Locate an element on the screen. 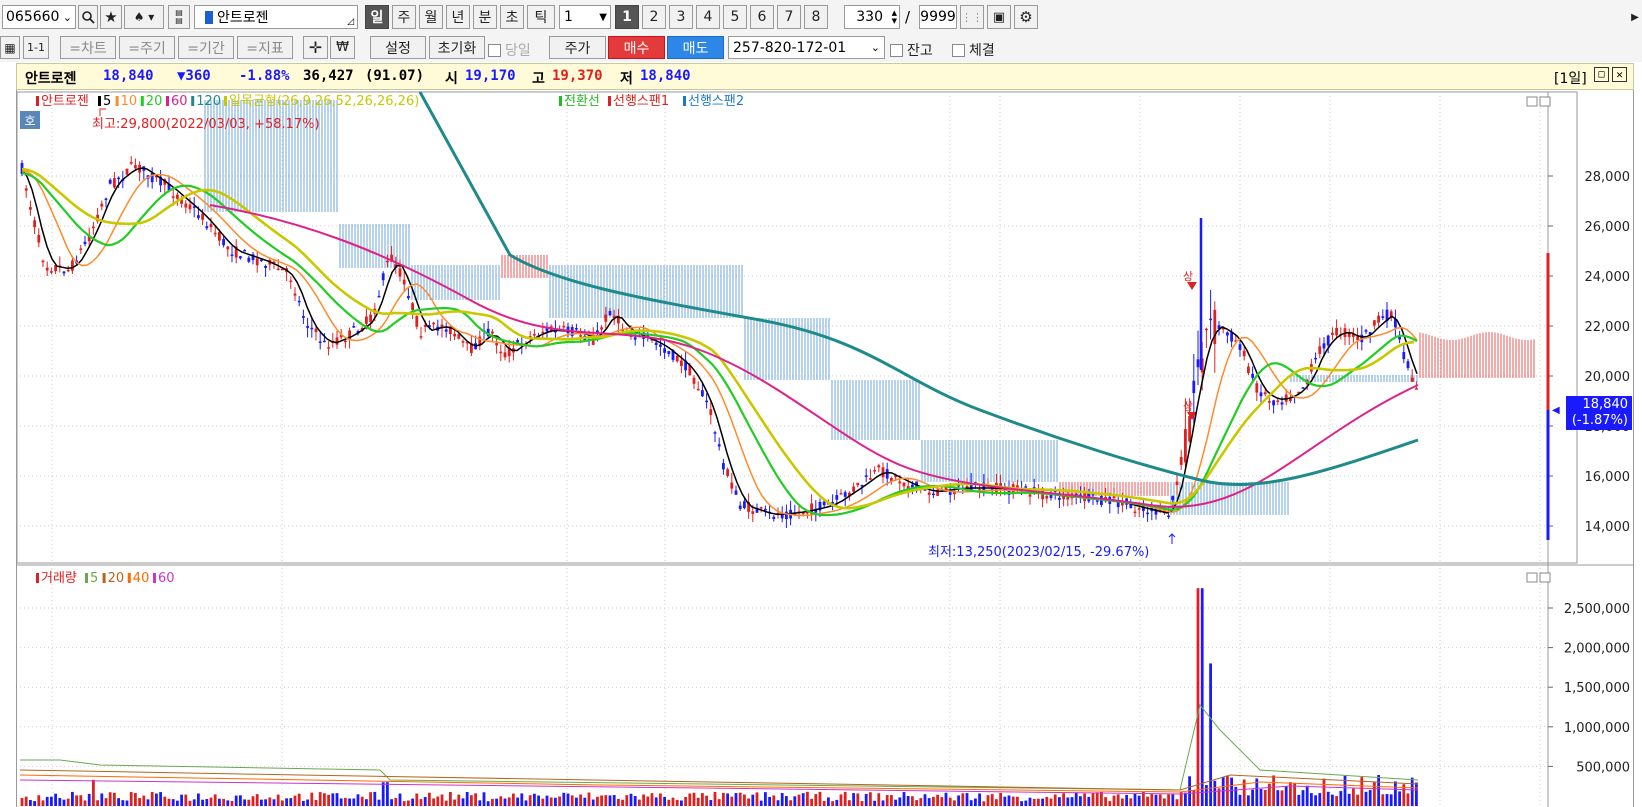  volume-legend-item: 60 is located at coordinates (166, 578).